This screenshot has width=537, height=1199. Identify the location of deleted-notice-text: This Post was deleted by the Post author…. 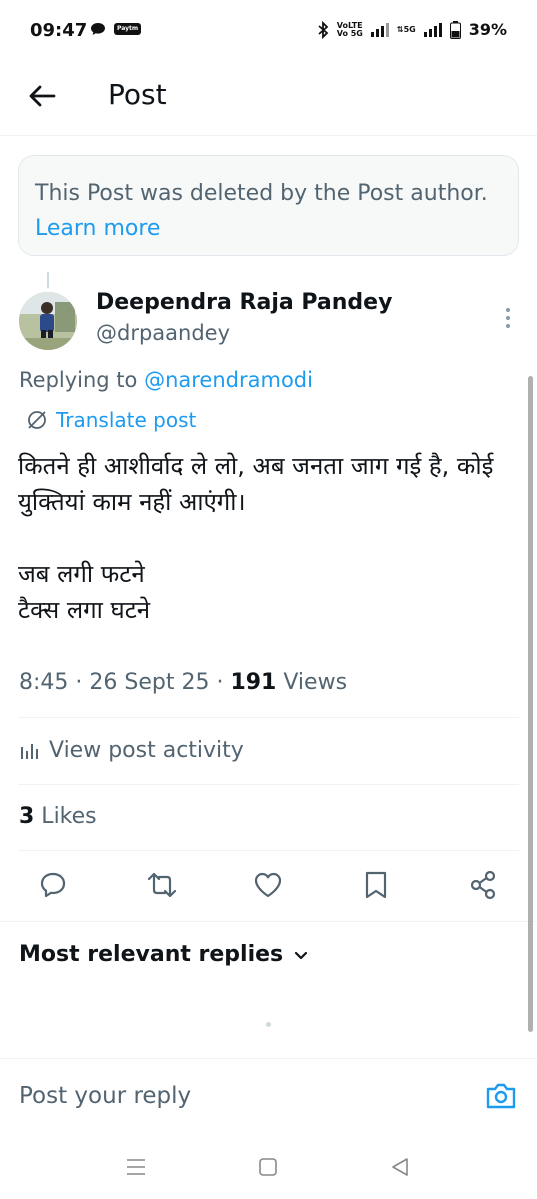
(261, 193).